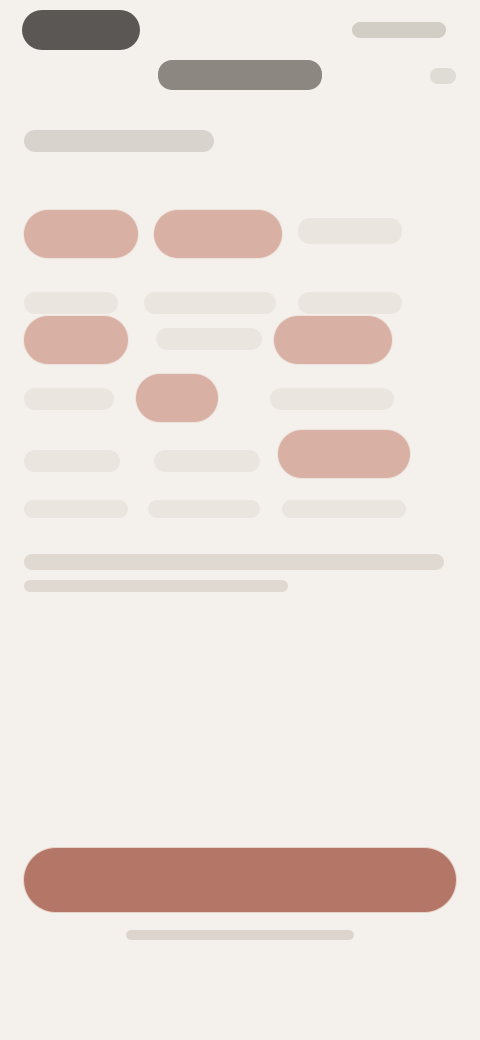  What do you see at coordinates (240, 880) in the screenshot?
I see `primary-action-button` at bounding box center [240, 880].